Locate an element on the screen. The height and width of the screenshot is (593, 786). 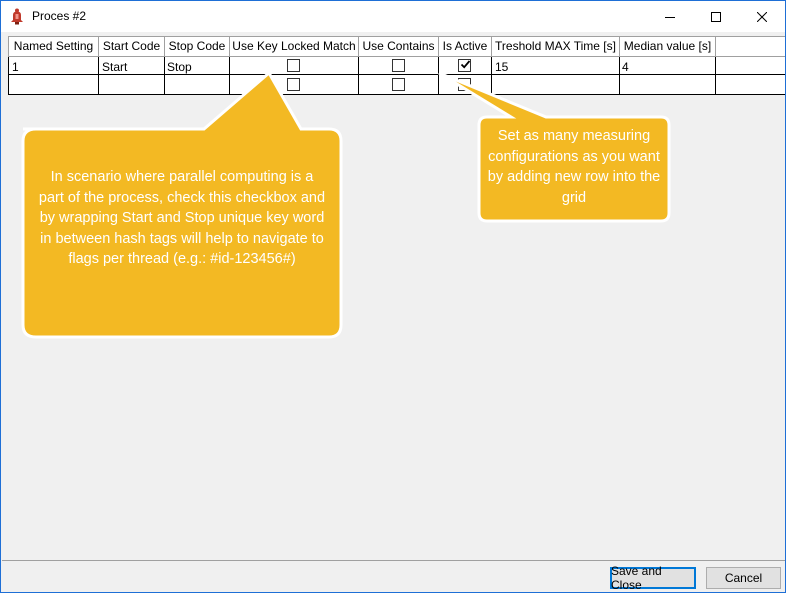
column-header-named-setting: Named Setting is located at coordinates (53, 46).